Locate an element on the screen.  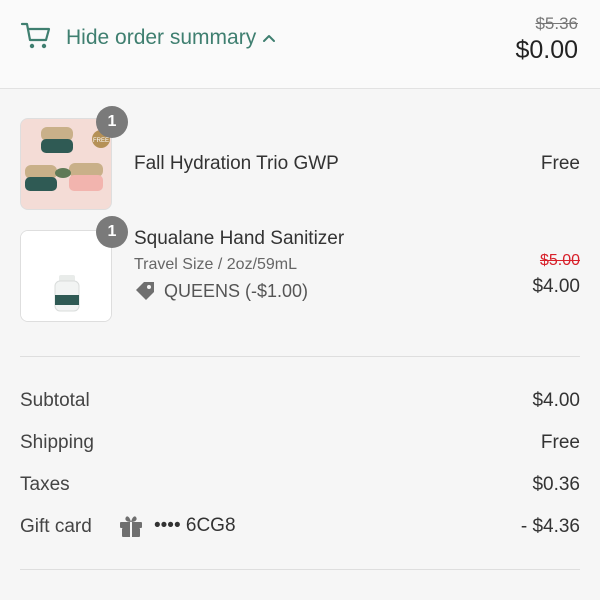
discount-label: QUEENS (-$1.00) is located at coordinates (236, 290).